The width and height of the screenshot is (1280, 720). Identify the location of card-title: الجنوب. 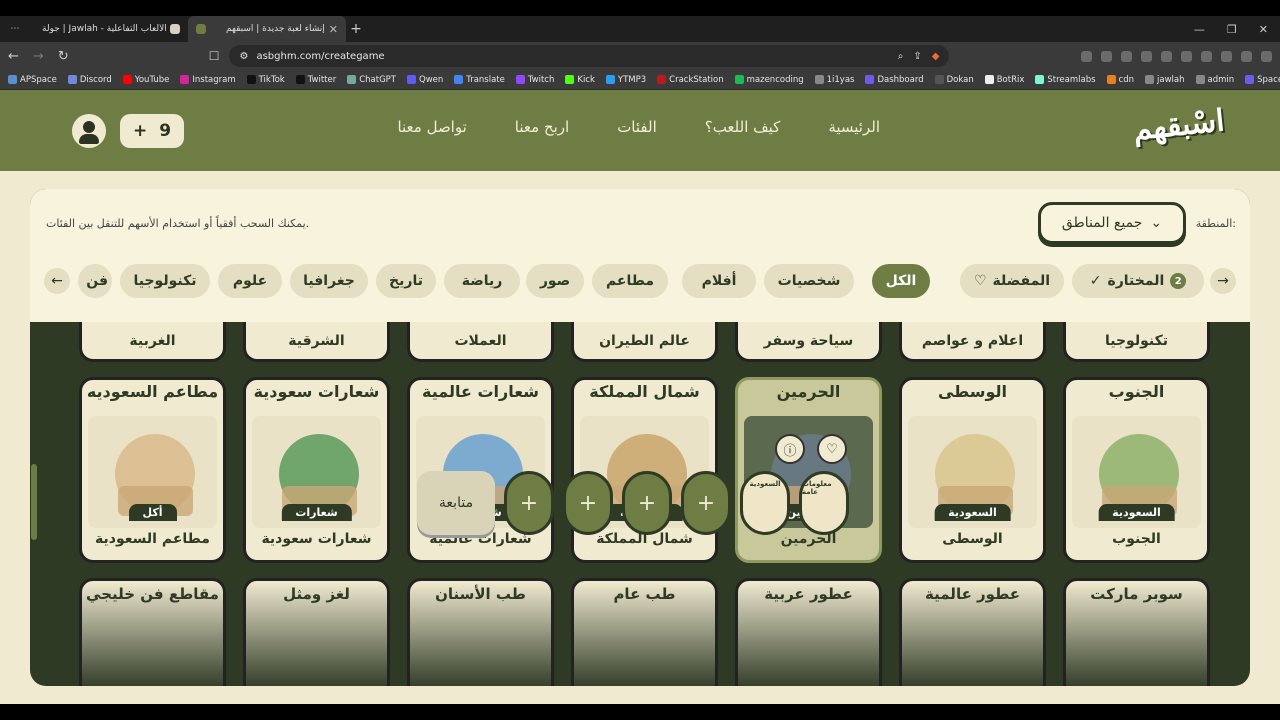
(1136, 391).